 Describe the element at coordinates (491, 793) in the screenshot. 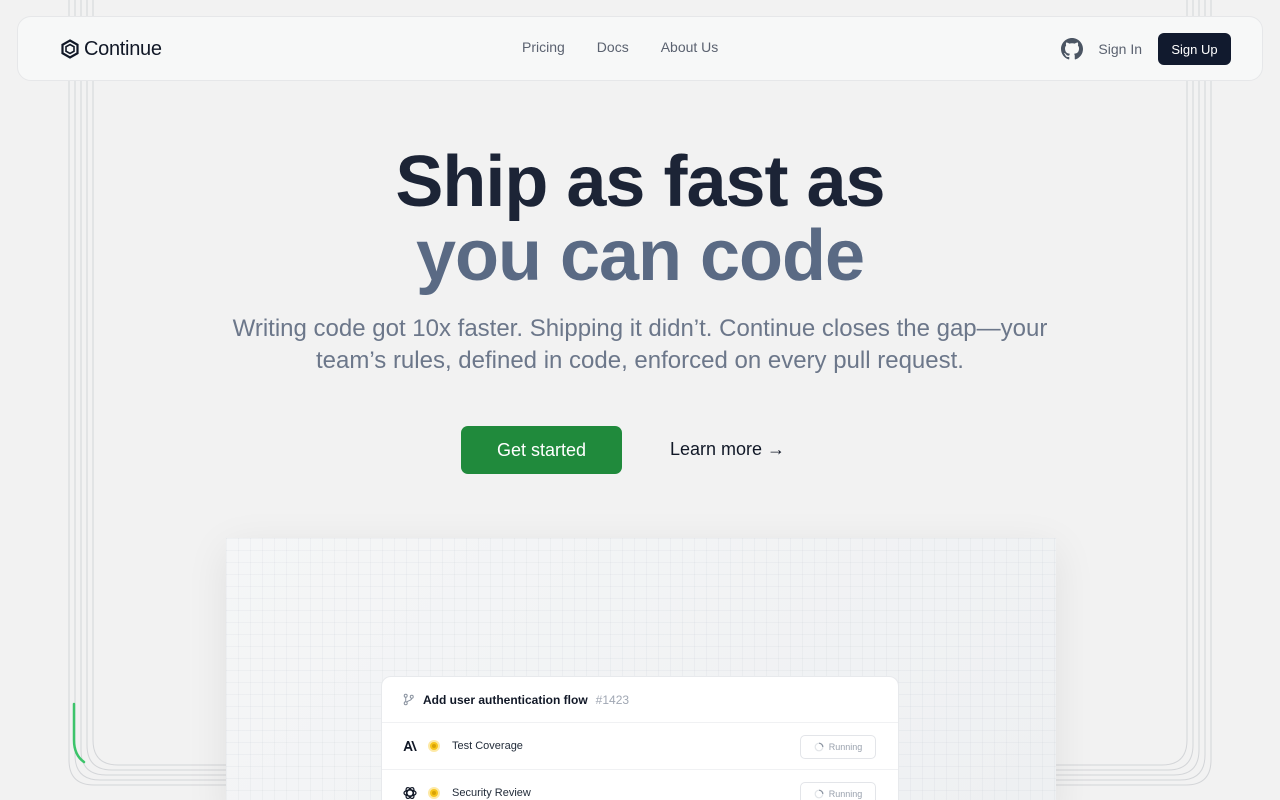

I see `check-name: Security Review` at that location.